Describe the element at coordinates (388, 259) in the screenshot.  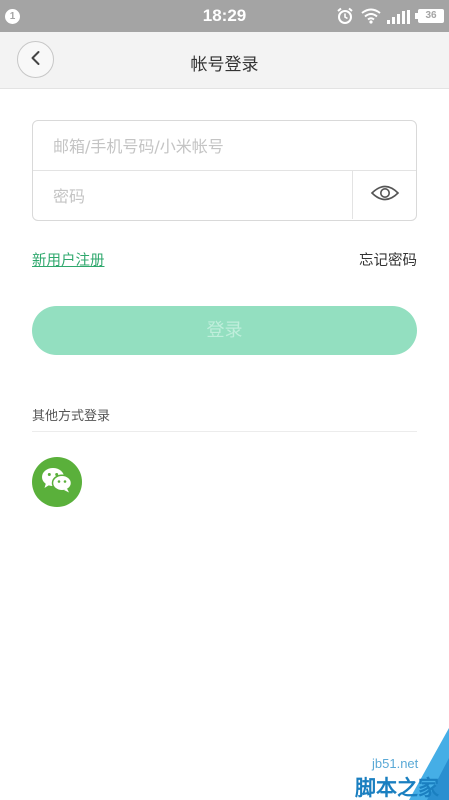
I see `forgot-password-link: 忘记密码` at that location.